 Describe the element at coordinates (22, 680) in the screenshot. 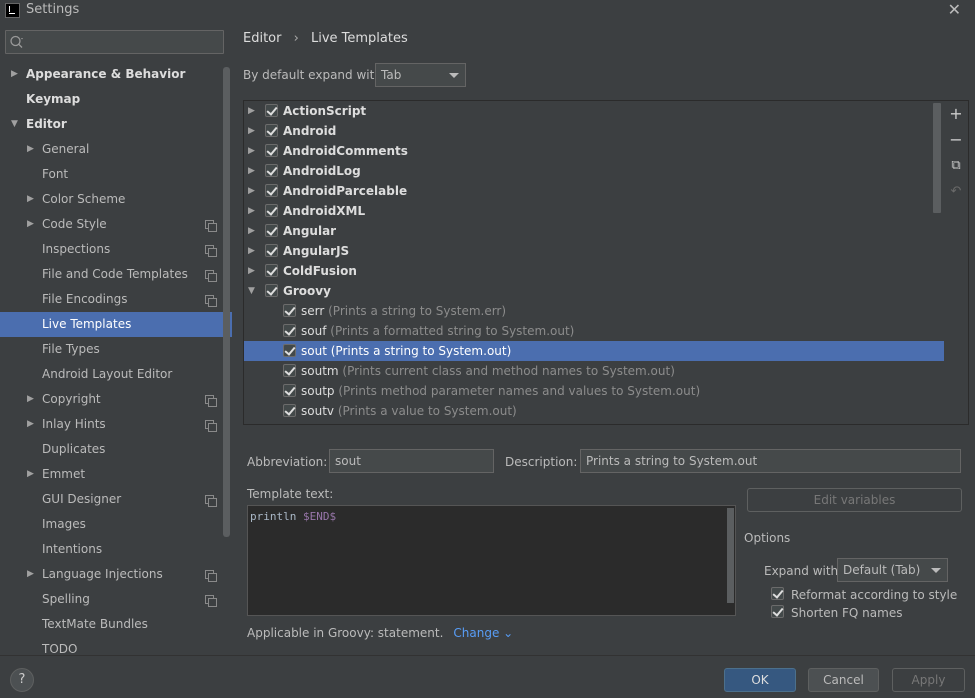

I see `help-icon: ?` at that location.